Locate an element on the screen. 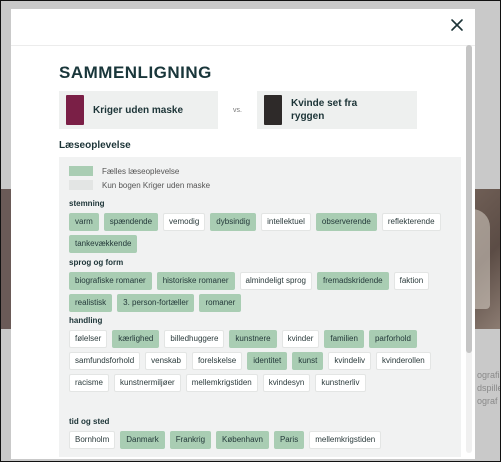 This screenshot has width=501, height=462. tag-shared: Paris is located at coordinates (289, 440).